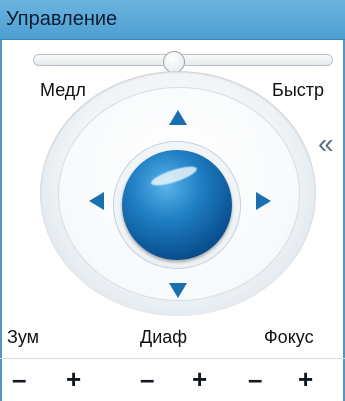  I want to click on panel-titlebar: Управление, so click(172, 20).